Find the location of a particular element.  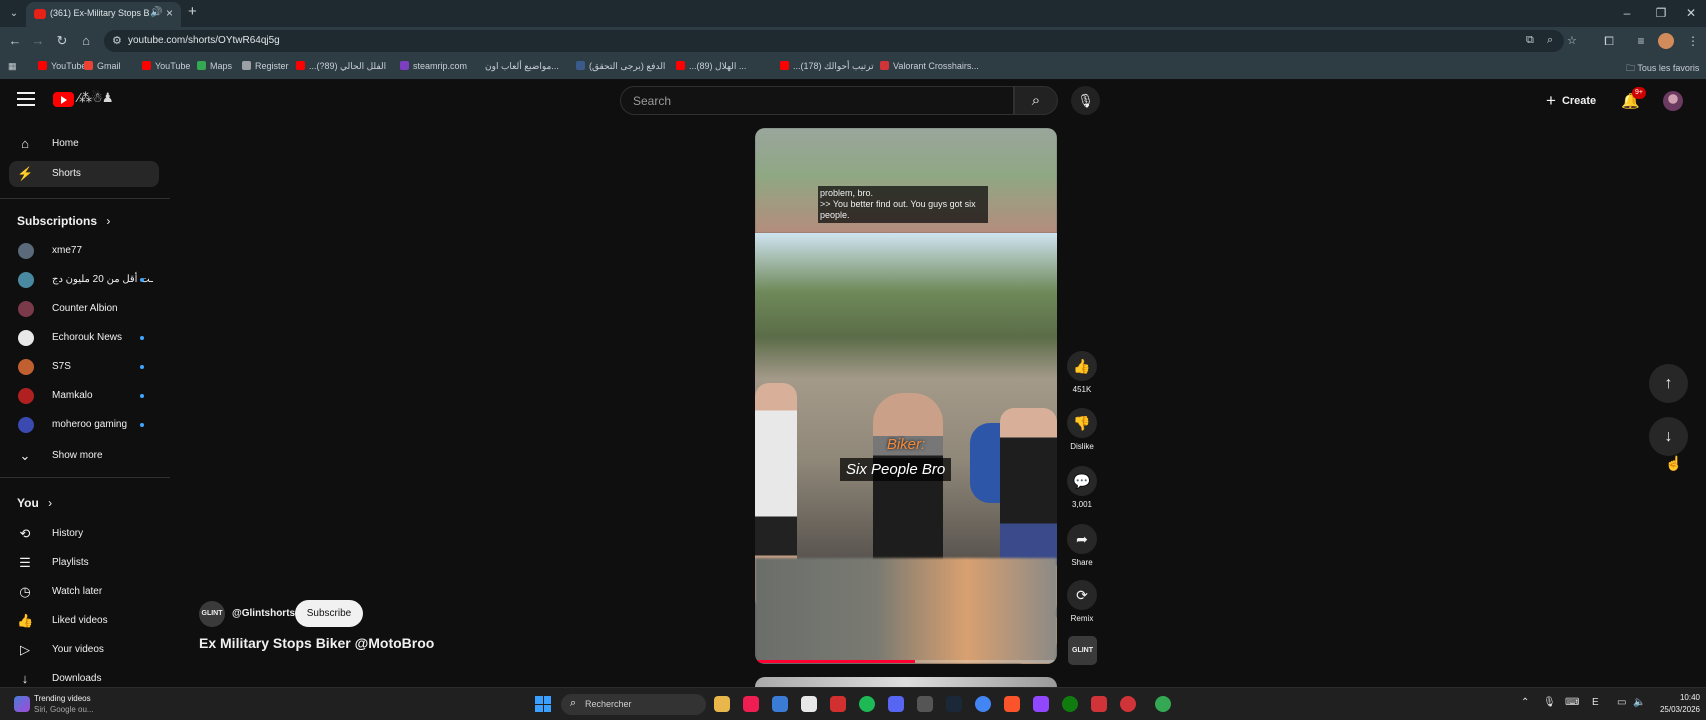

next-short-button: ↓ is located at coordinates (1668, 436).